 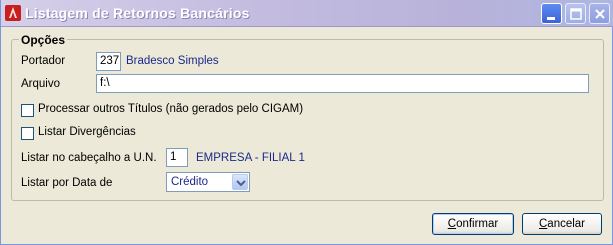 I want to click on data-type-selected: Crédito, so click(x=190, y=182).